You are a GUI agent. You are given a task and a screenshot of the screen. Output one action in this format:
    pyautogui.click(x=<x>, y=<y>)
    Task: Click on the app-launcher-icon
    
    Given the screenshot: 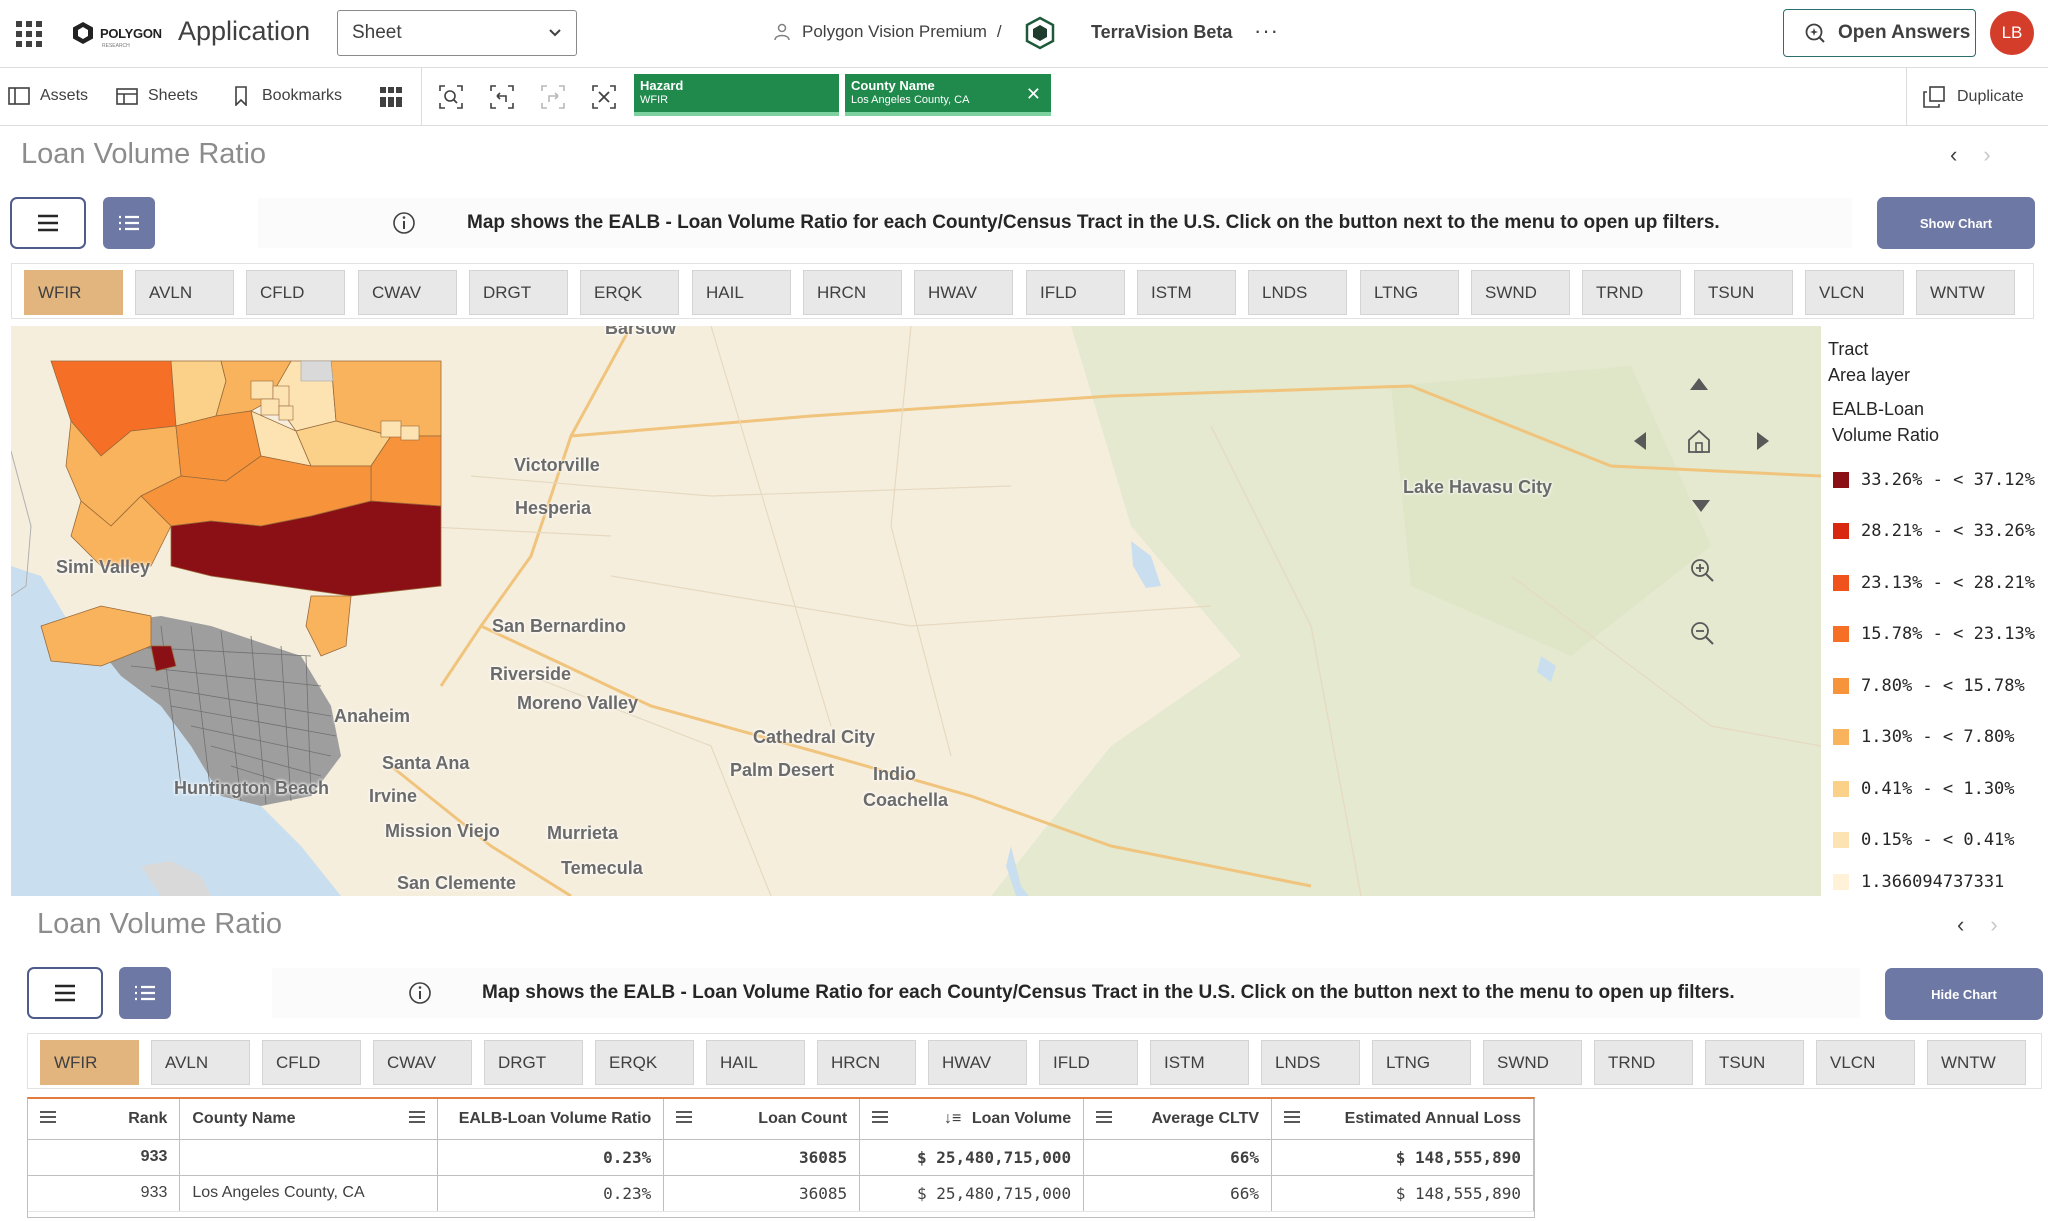 What is the action you would take?
    pyautogui.click(x=29, y=34)
    